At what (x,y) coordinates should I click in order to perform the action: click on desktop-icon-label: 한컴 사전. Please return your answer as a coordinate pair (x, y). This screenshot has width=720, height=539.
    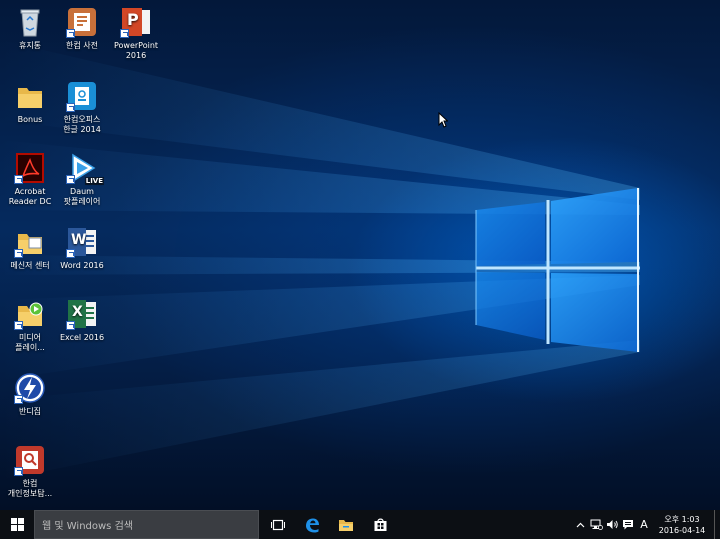
    Looking at the image, I should click on (82, 45).